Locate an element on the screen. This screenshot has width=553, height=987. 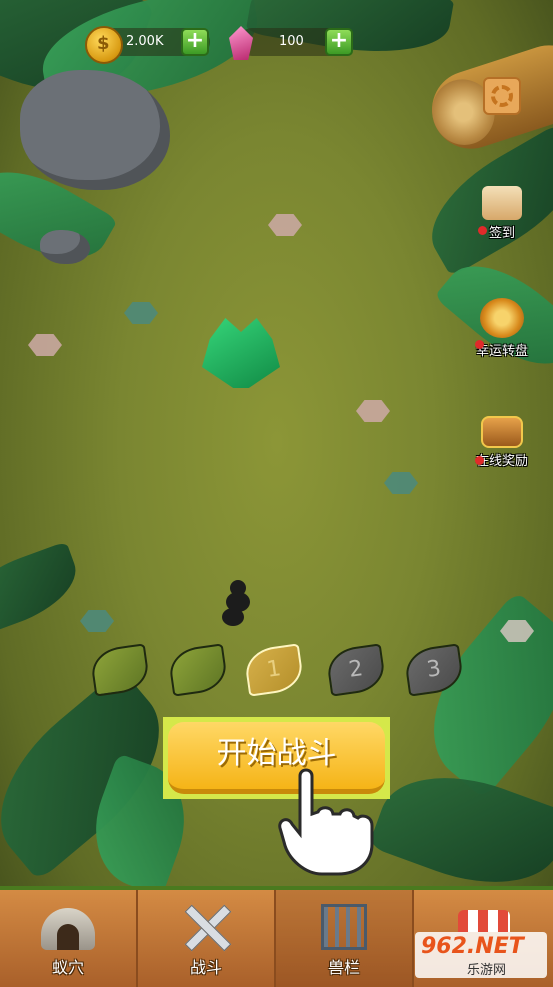
add-gems-button: + is located at coordinates (339, 42).